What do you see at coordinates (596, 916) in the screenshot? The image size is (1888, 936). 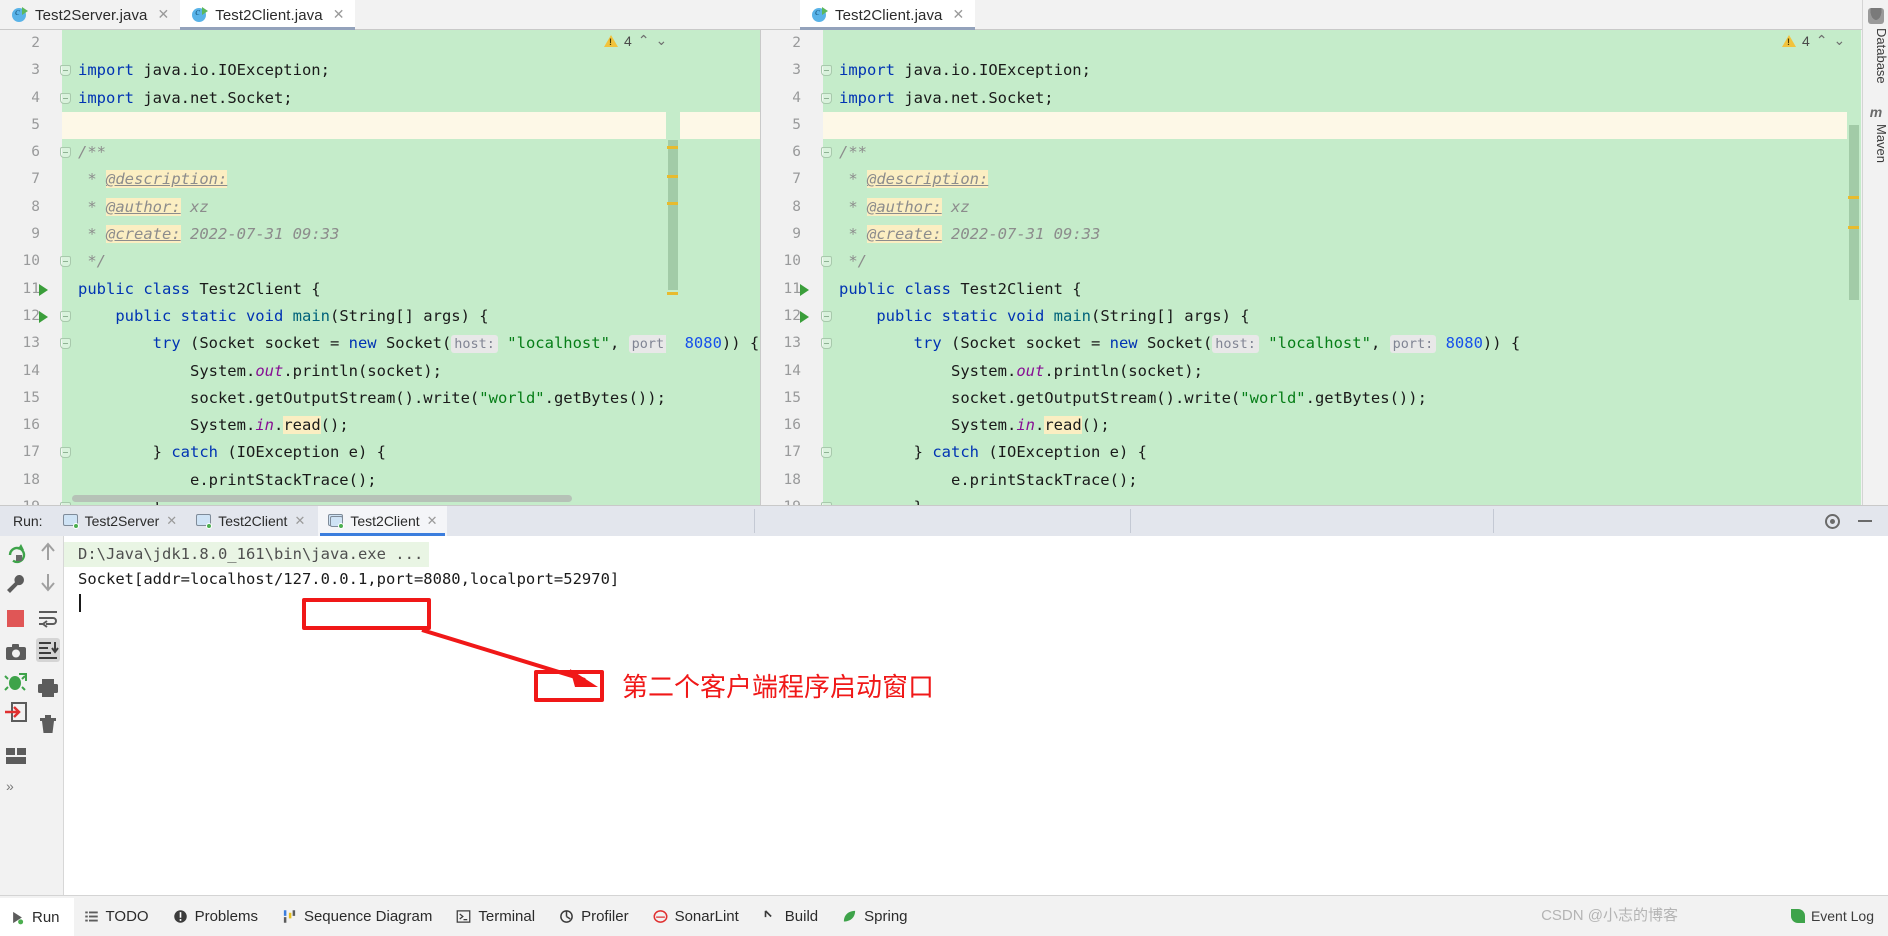 I see `status-item-profiler: Profiler` at bounding box center [596, 916].